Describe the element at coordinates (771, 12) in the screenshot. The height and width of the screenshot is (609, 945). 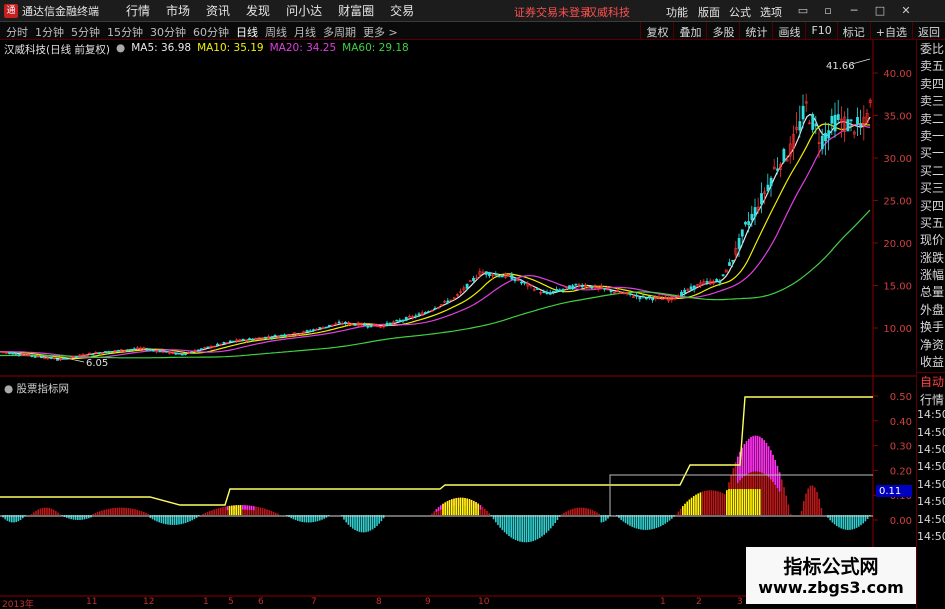
I see `menu-options: 选项` at that location.